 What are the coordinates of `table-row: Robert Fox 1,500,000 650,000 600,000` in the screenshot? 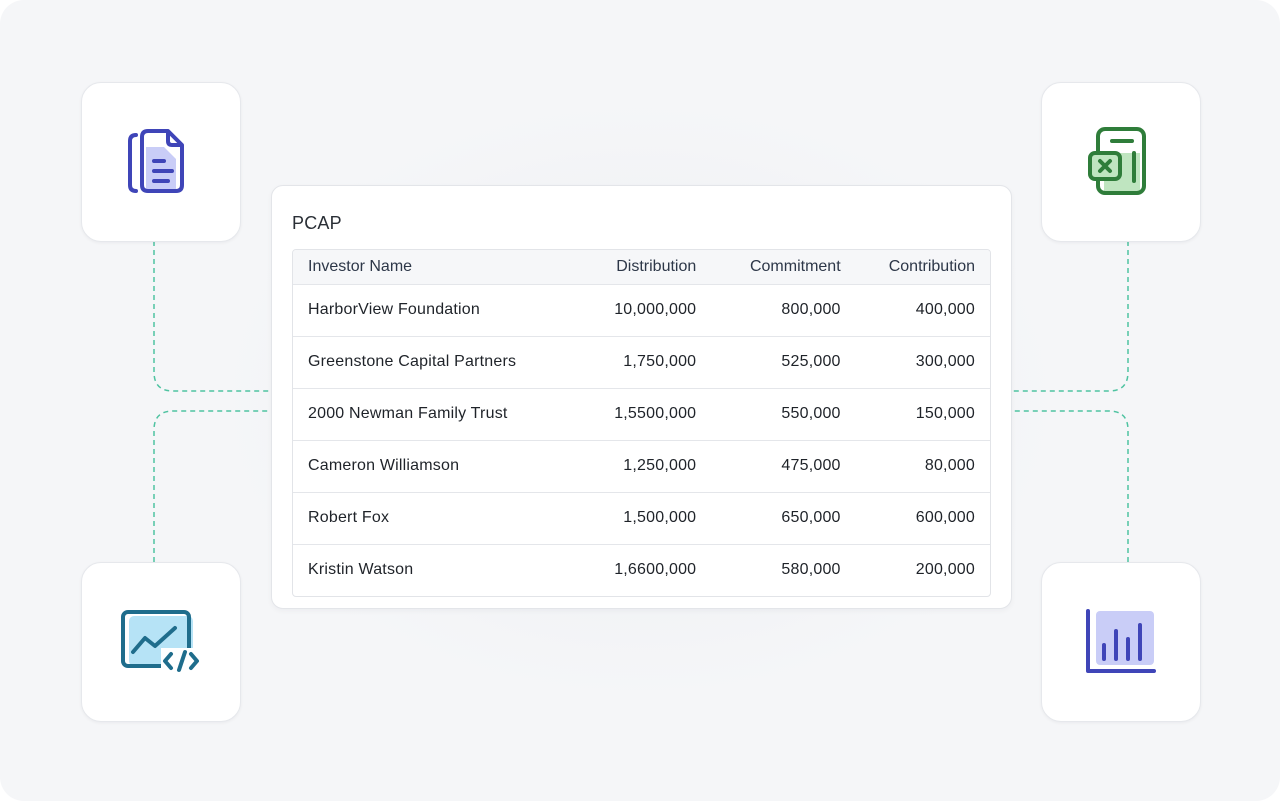 It's located at (641, 518).